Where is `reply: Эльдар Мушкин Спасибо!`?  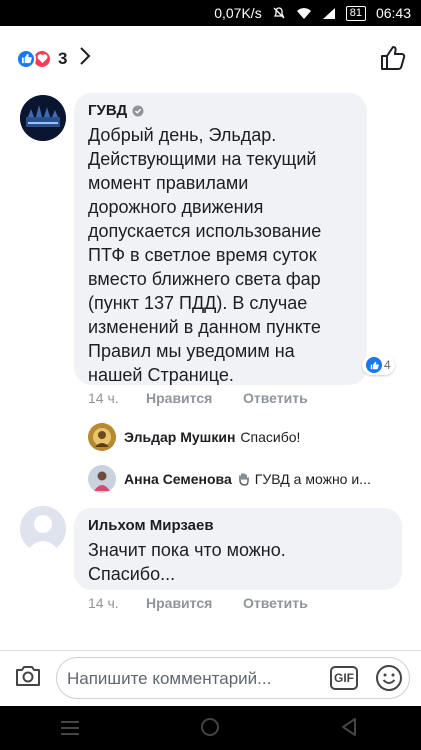 reply: Эльдар Мушкин Спасибо! is located at coordinates (212, 437).